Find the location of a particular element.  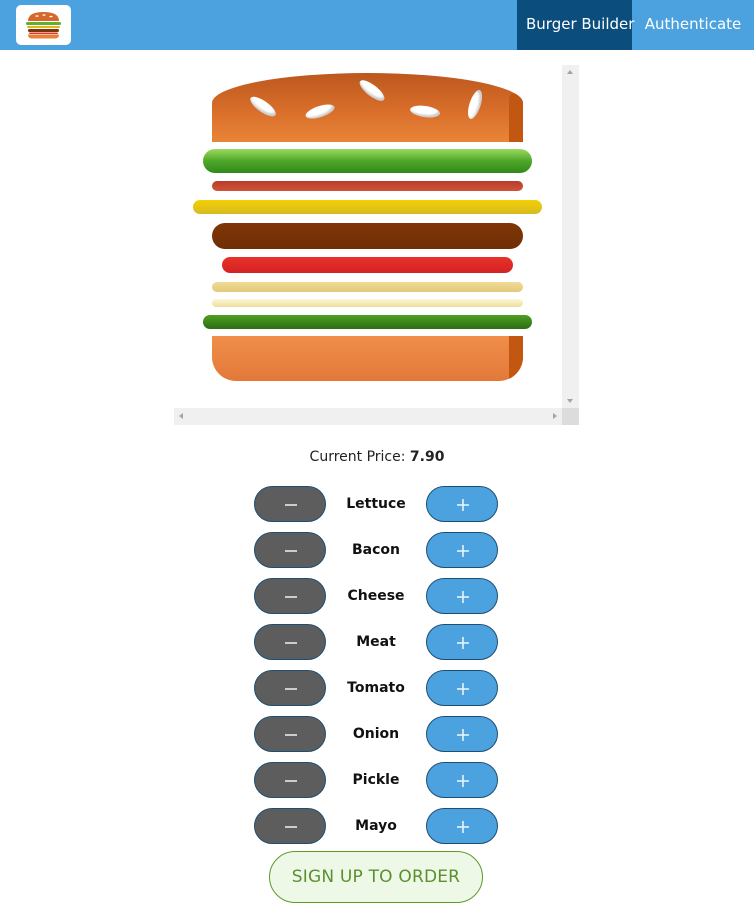

ingredient-label: Mayo is located at coordinates (376, 826).